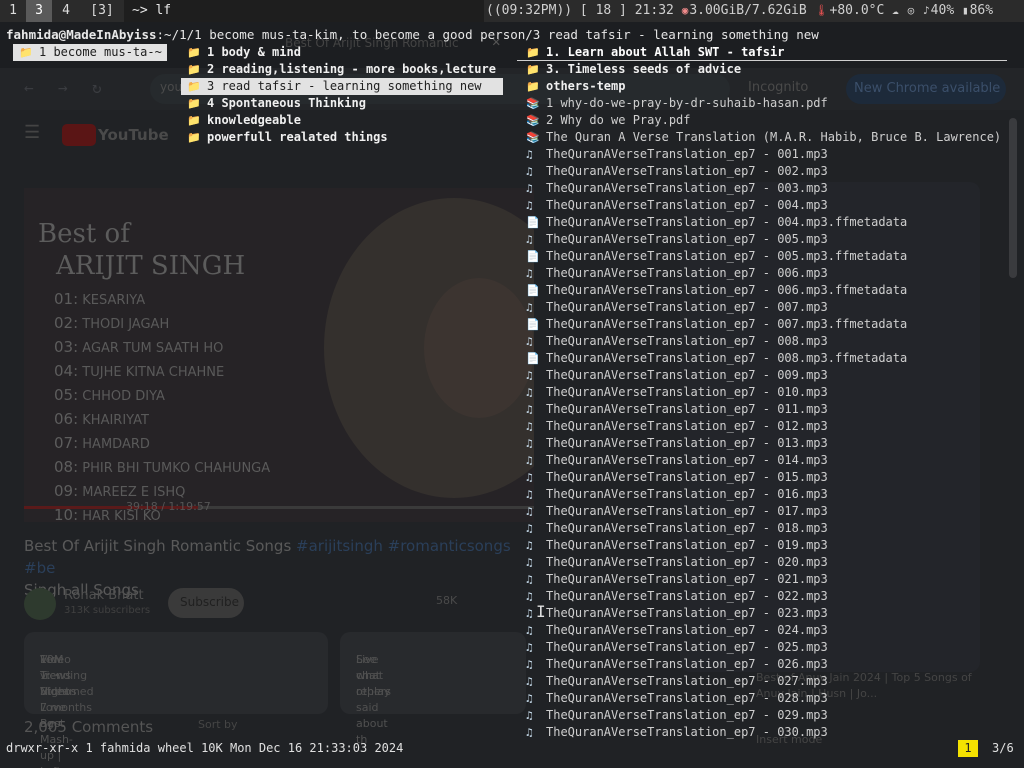  What do you see at coordinates (857, 10) in the screenshot?
I see `temperature-text: +80.0°C` at bounding box center [857, 10].